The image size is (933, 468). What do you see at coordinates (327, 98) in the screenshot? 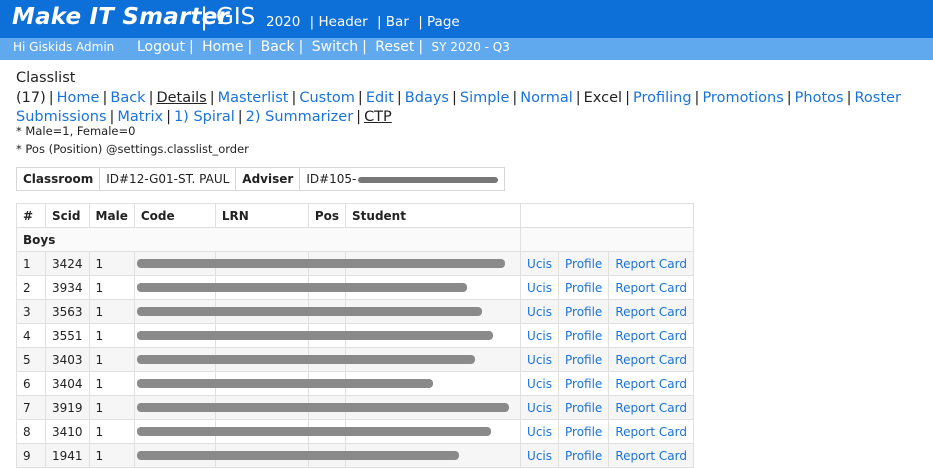
I see `menu-custom: Custom` at bounding box center [327, 98].